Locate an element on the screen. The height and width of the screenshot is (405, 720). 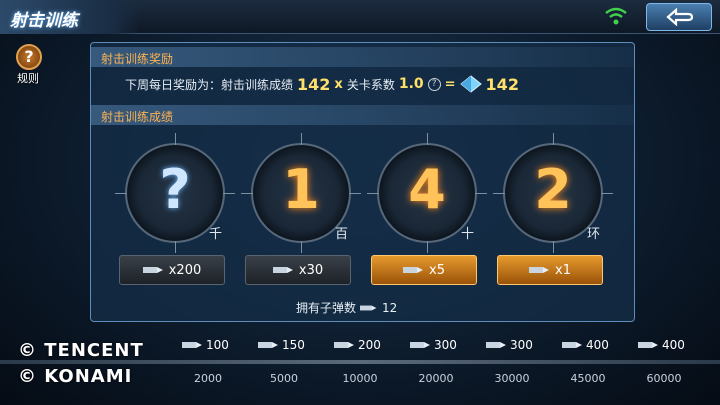
equals-sign: = is located at coordinates (450, 84).